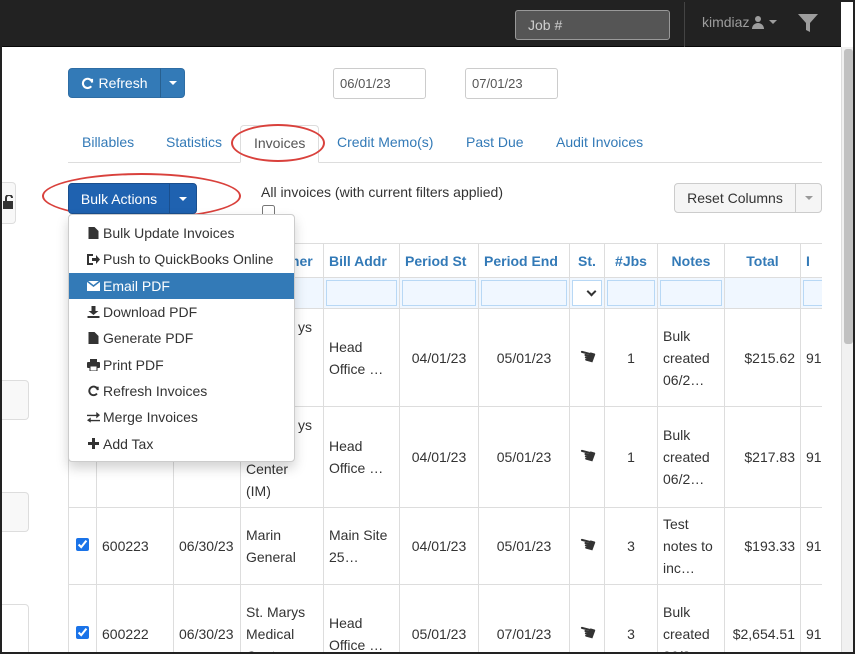  Describe the element at coordinates (183, 198) in the screenshot. I see `bulk-actions-dropdown-toggle` at that location.